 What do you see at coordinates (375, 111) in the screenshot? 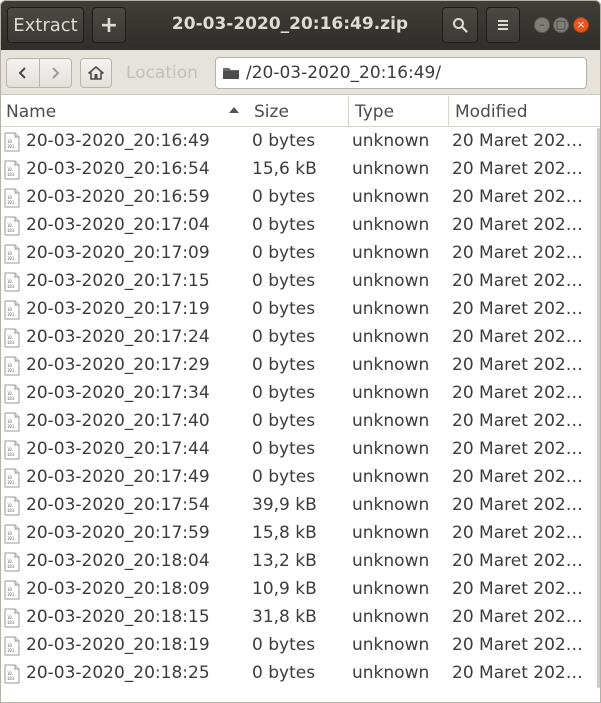
I see `column-type-label: Type` at bounding box center [375, 111].